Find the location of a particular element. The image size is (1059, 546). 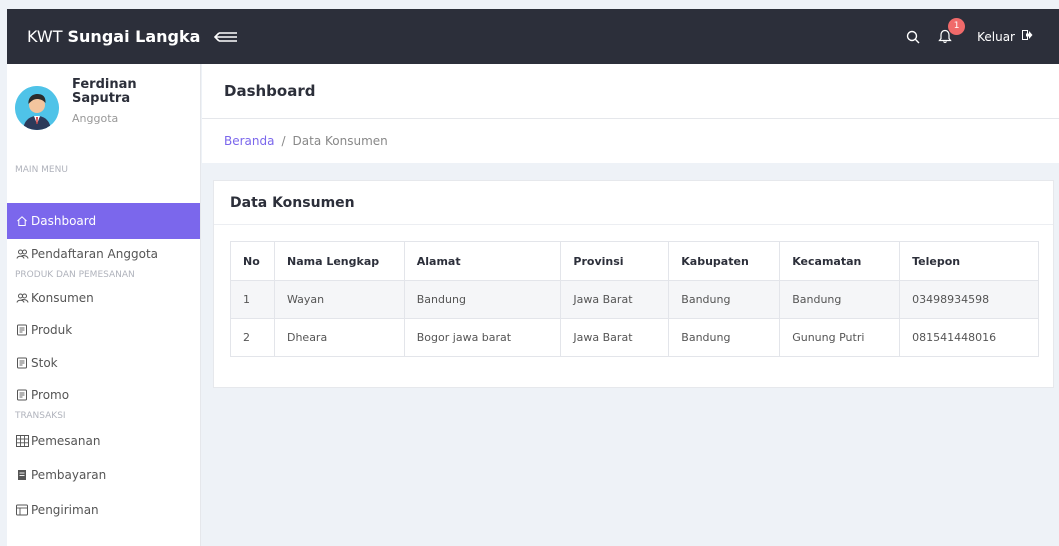

page-title: Dashboard is located at coordinates (270, 91).